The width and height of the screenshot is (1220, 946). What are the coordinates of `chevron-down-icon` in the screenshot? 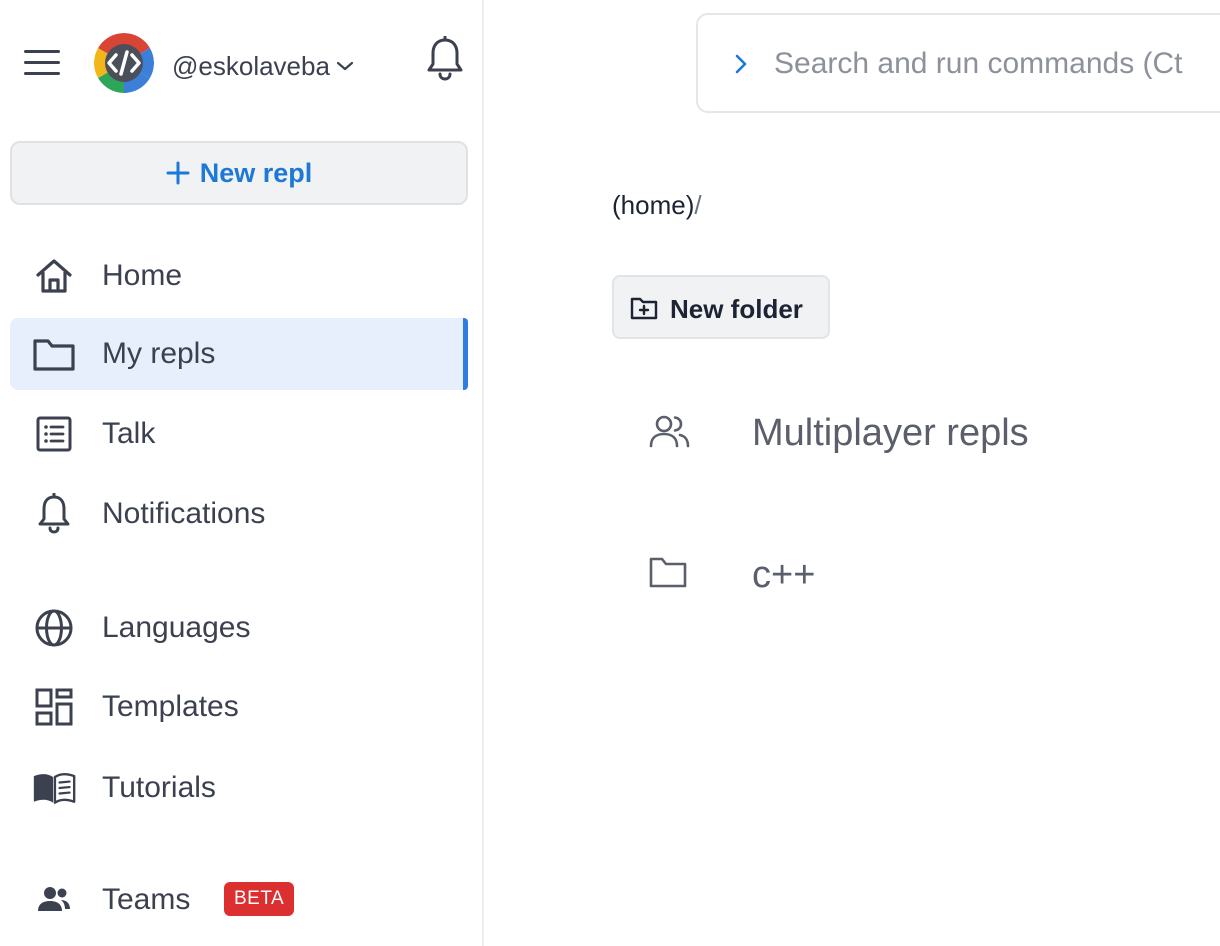 It's located at (345, 66).